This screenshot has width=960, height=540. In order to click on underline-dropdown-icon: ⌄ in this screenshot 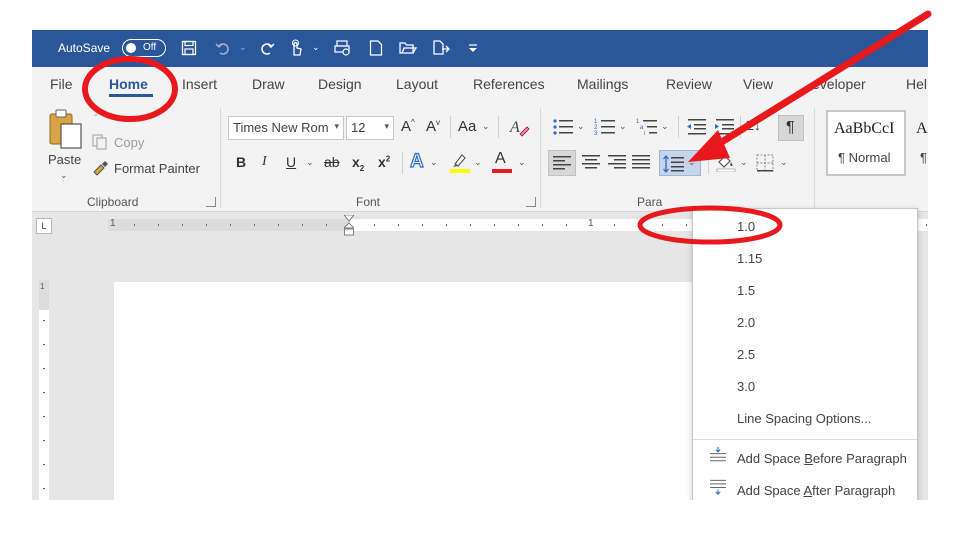, I will do `click(310, 162)`.